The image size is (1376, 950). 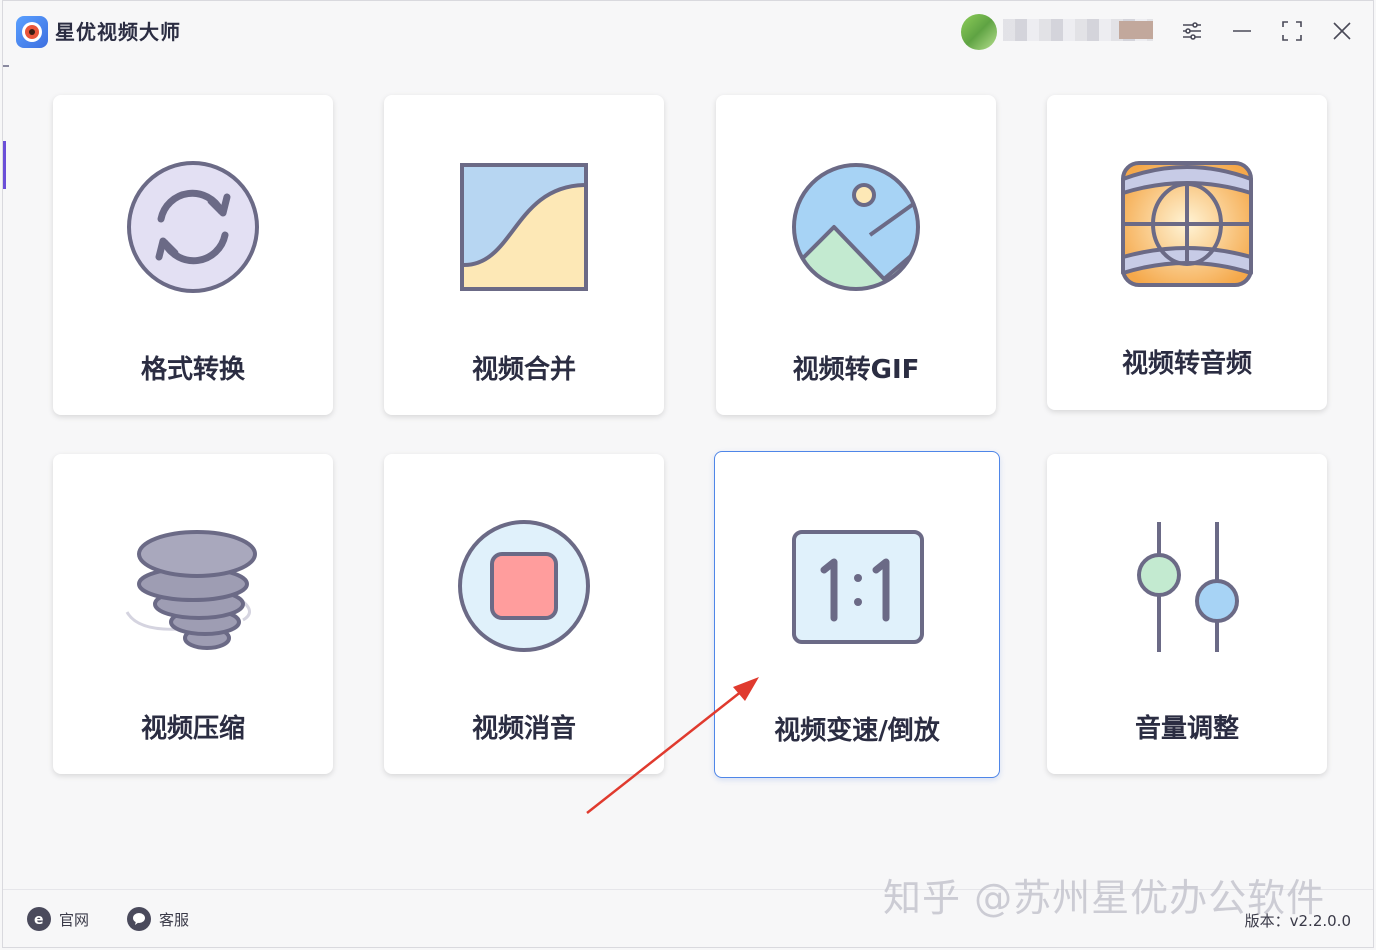 What do you see at coordinates (858, 587) in the screenshot?
I see `ratio-icon` at bounding box center [858, 587].